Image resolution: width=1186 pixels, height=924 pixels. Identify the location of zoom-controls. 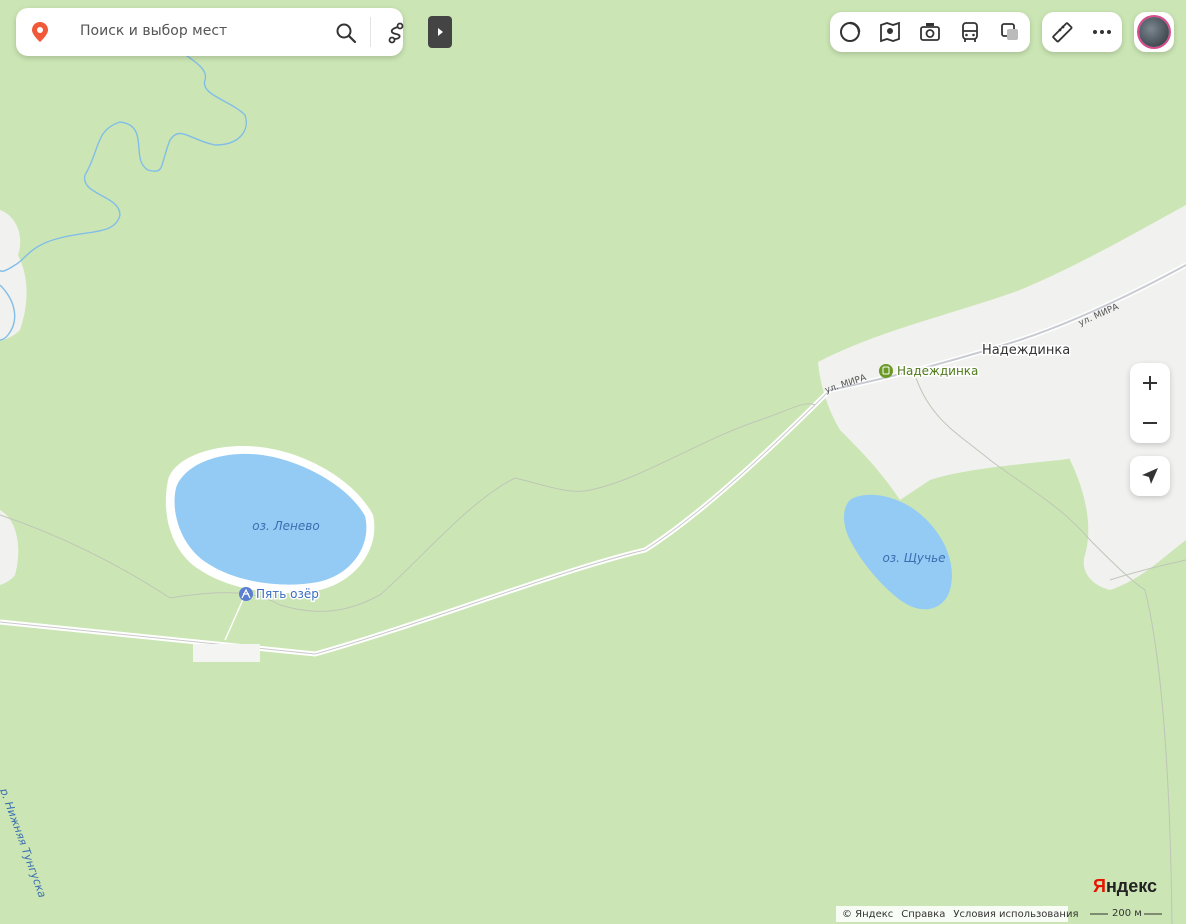
(1150, 403).